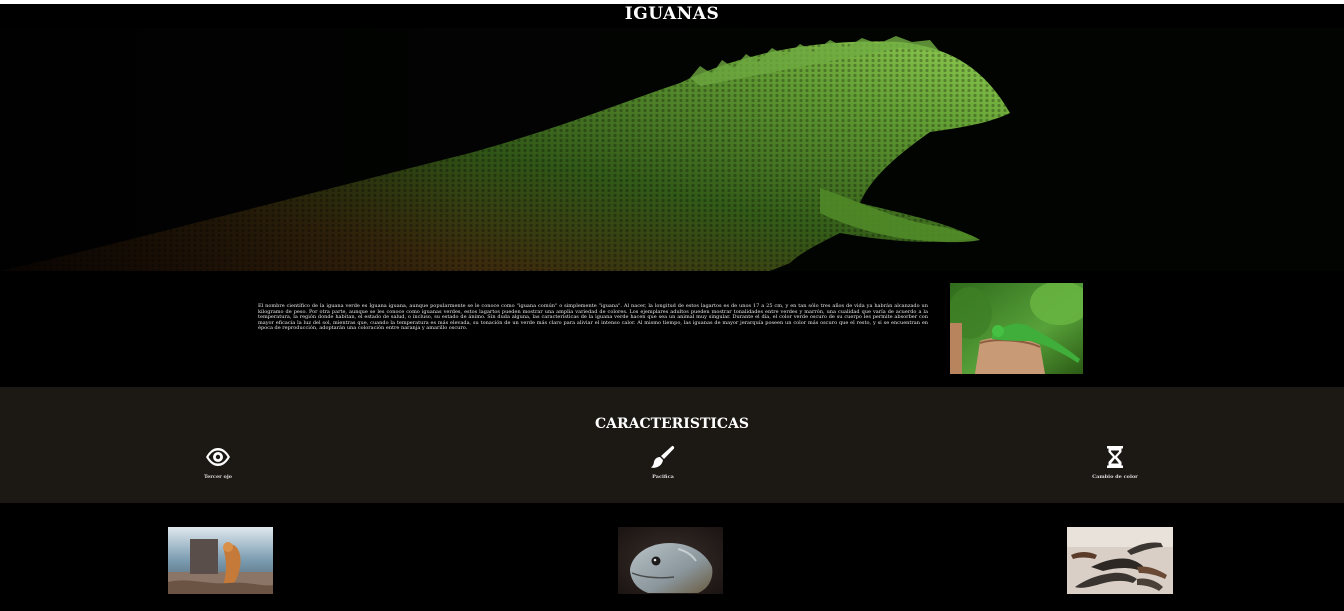 The image size is (1344, 611). I want to click on gallery-photo-beach-iguana, so click(220, 560).